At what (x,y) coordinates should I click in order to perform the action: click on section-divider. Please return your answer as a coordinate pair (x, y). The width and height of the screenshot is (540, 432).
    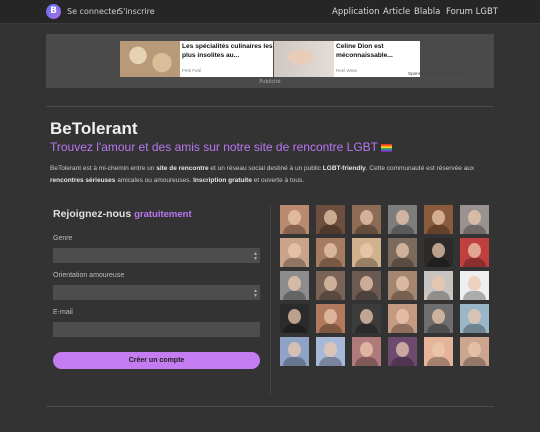
    Looking at the image, I should click on (270, 106).